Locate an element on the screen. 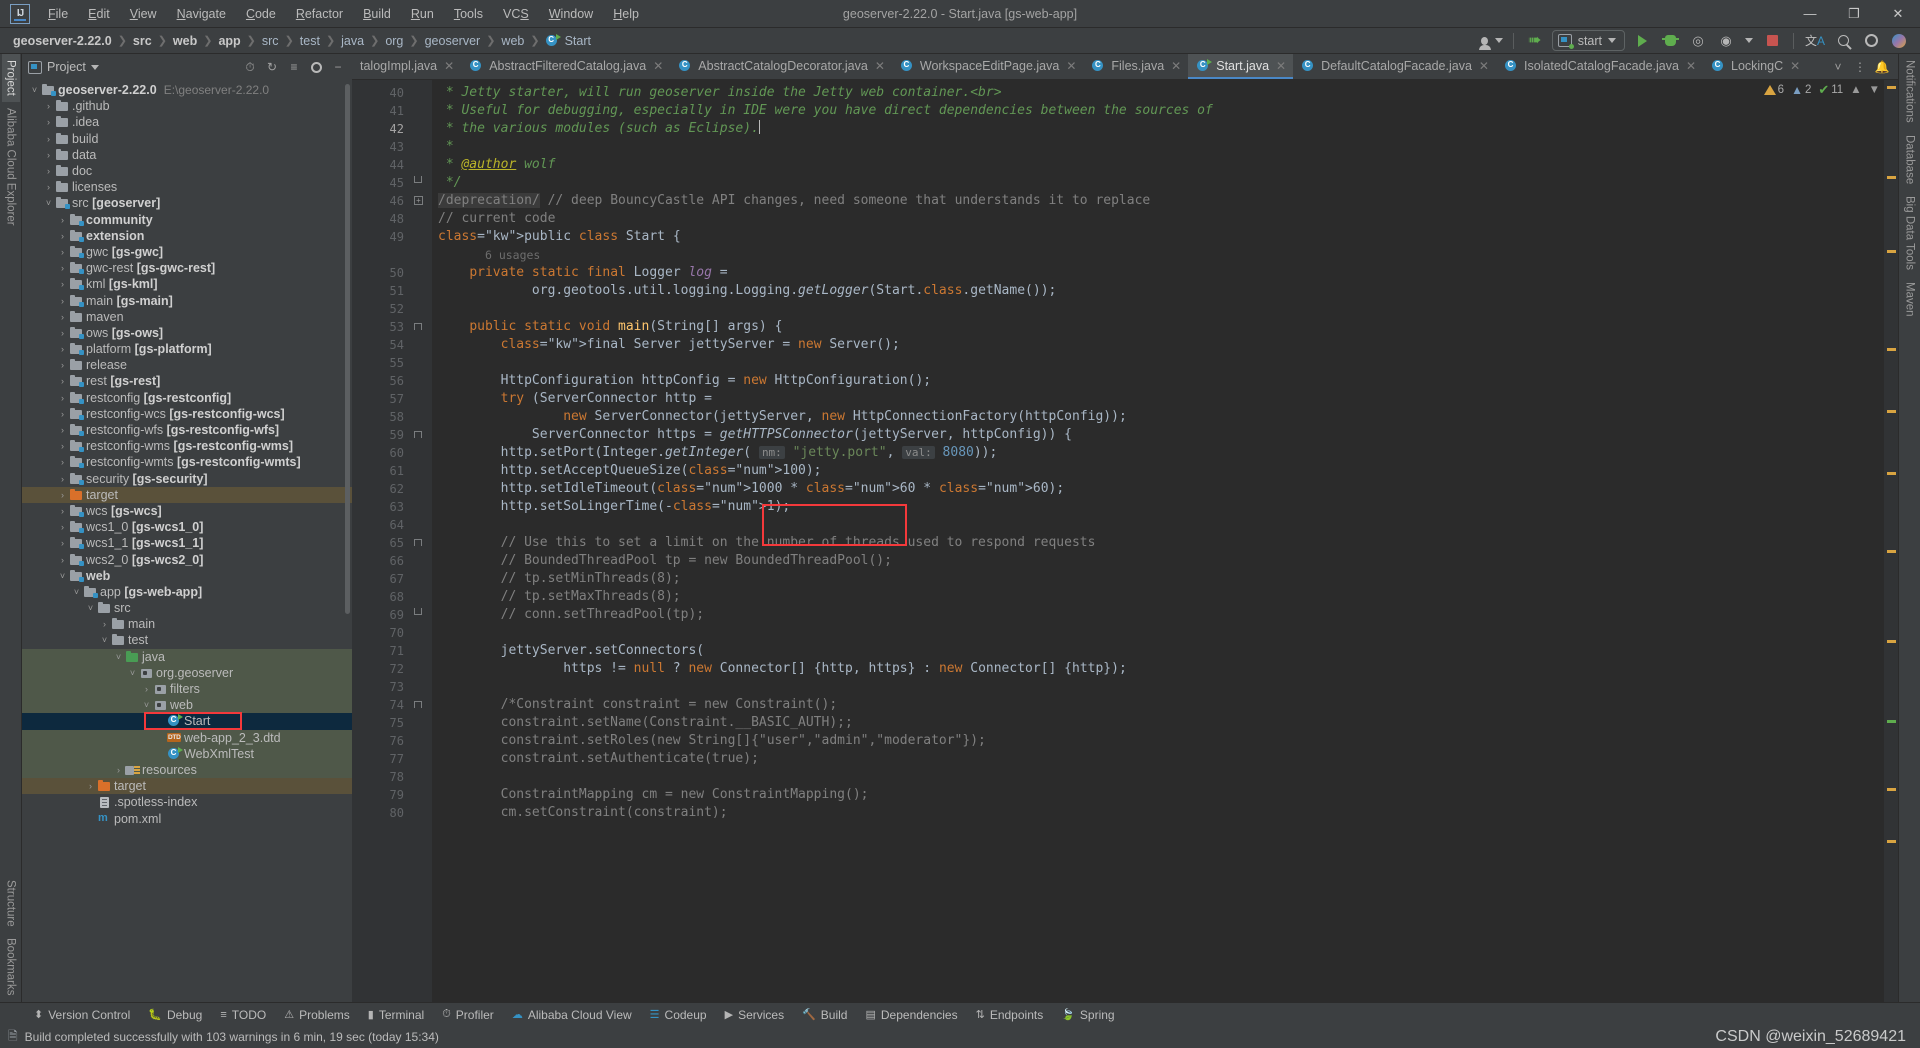  gutter-line-73: 73 is located at coordinates (381, 687).